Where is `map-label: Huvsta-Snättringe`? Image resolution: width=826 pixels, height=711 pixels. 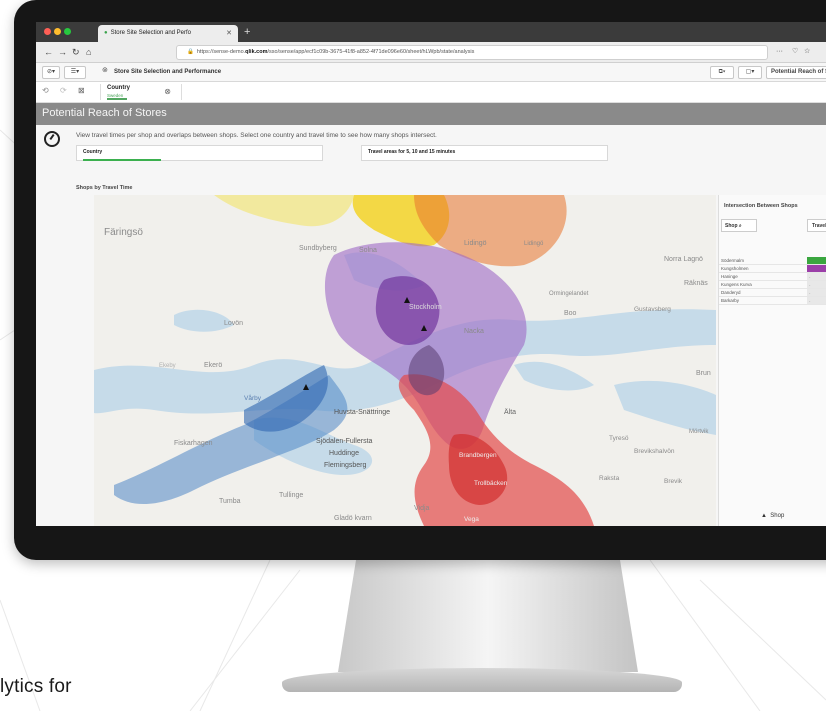 map-label: Huvsta-Snättringe is located at coordinates (362, 412).